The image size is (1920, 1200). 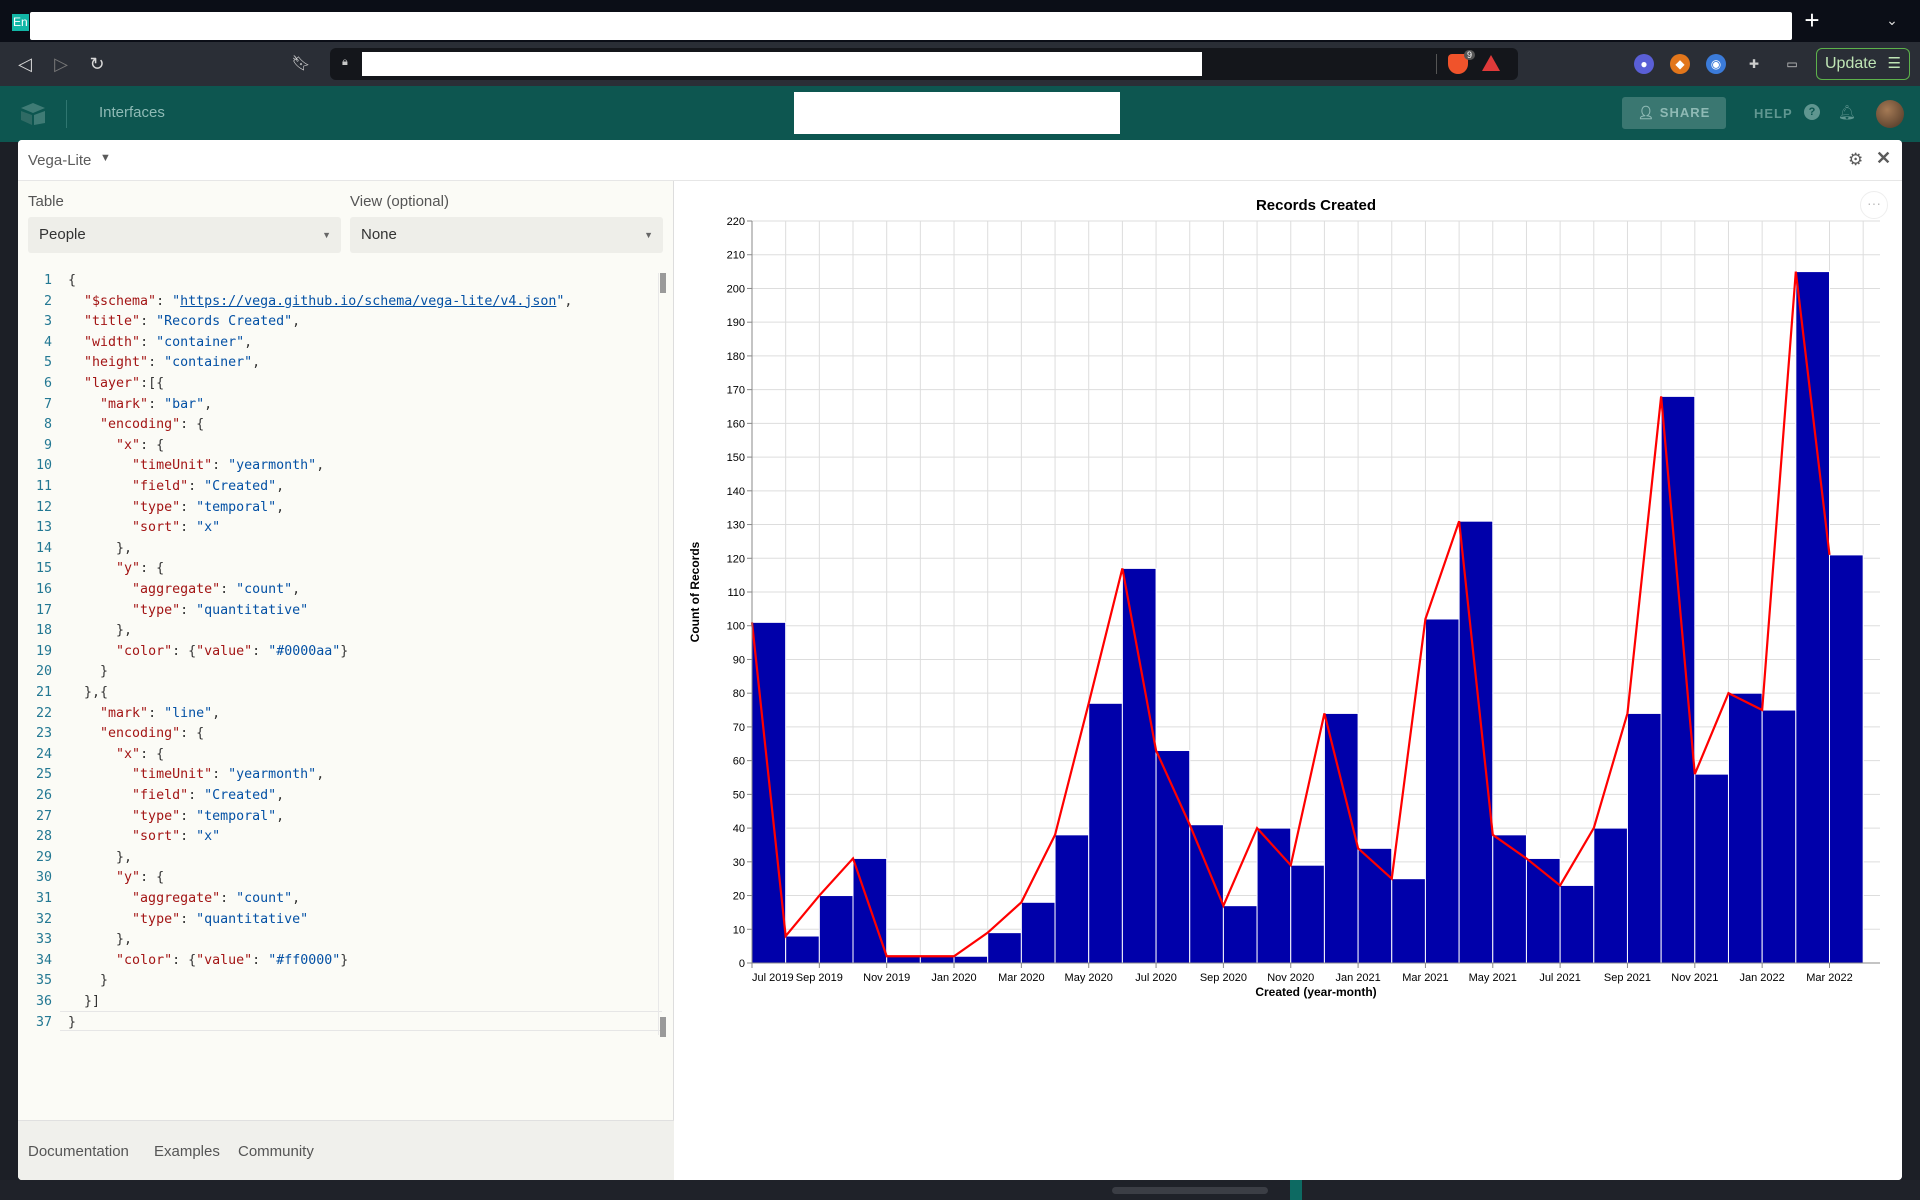 I want to click on background-scrollbar, so click(x=1190, y=1190).